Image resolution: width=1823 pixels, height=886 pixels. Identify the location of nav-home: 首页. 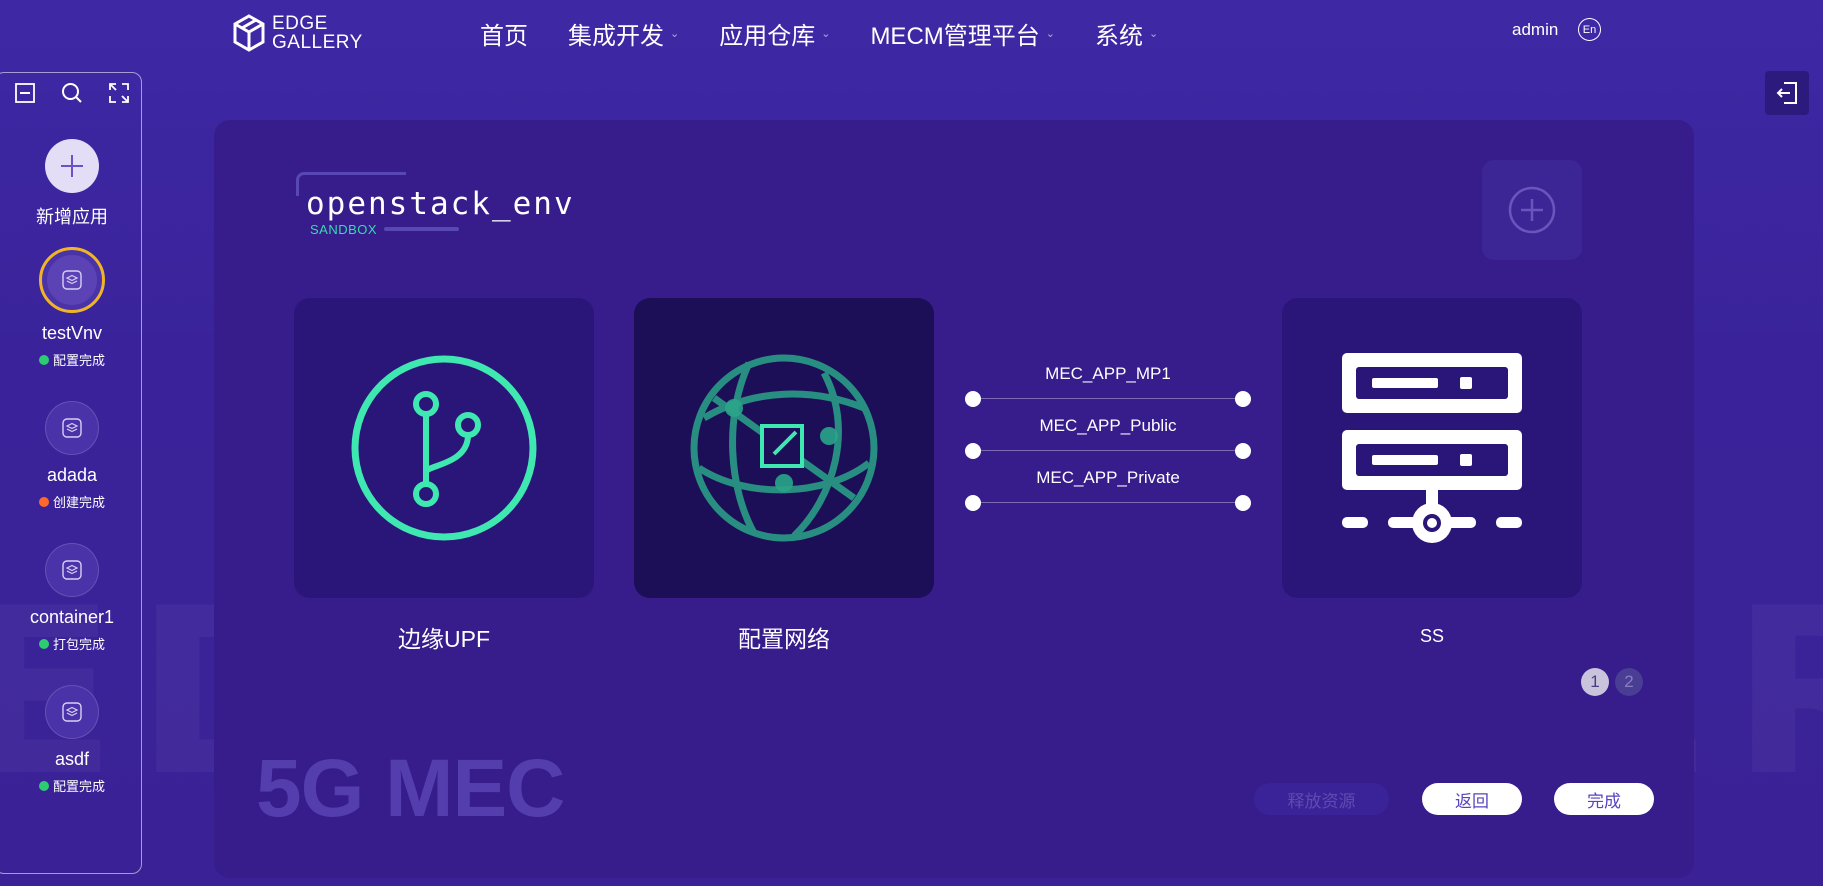
(504, 33).